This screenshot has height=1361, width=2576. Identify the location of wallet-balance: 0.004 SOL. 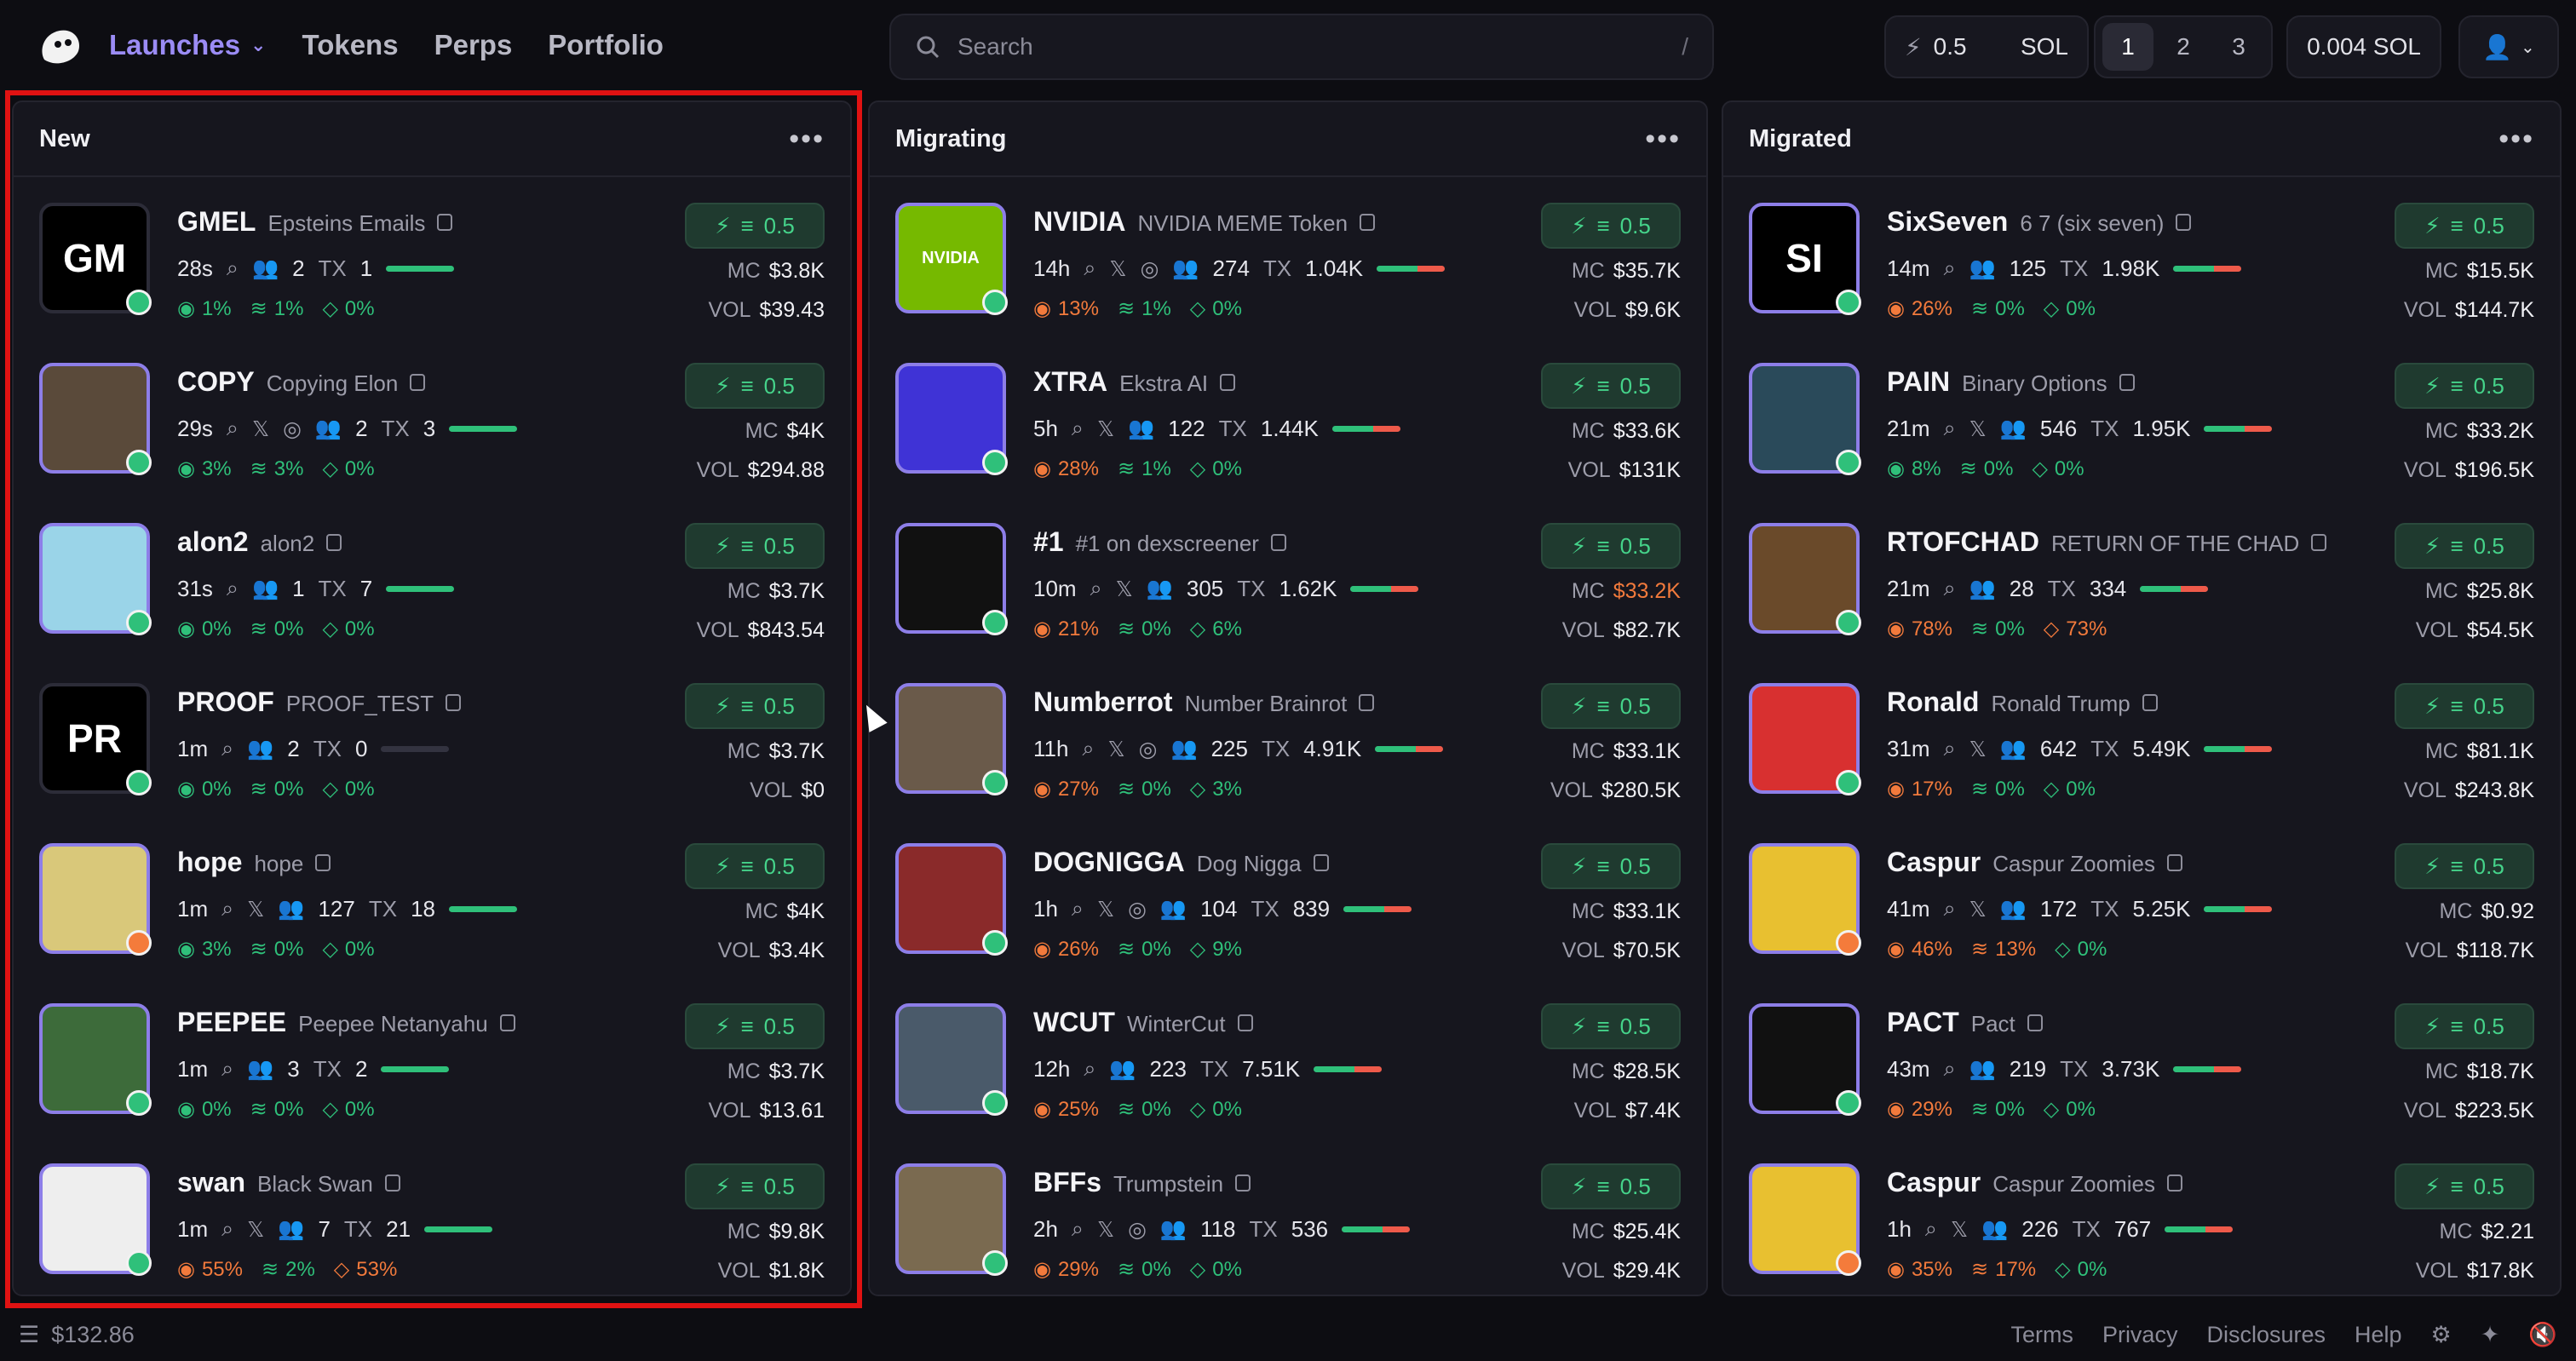
(2364, 46).